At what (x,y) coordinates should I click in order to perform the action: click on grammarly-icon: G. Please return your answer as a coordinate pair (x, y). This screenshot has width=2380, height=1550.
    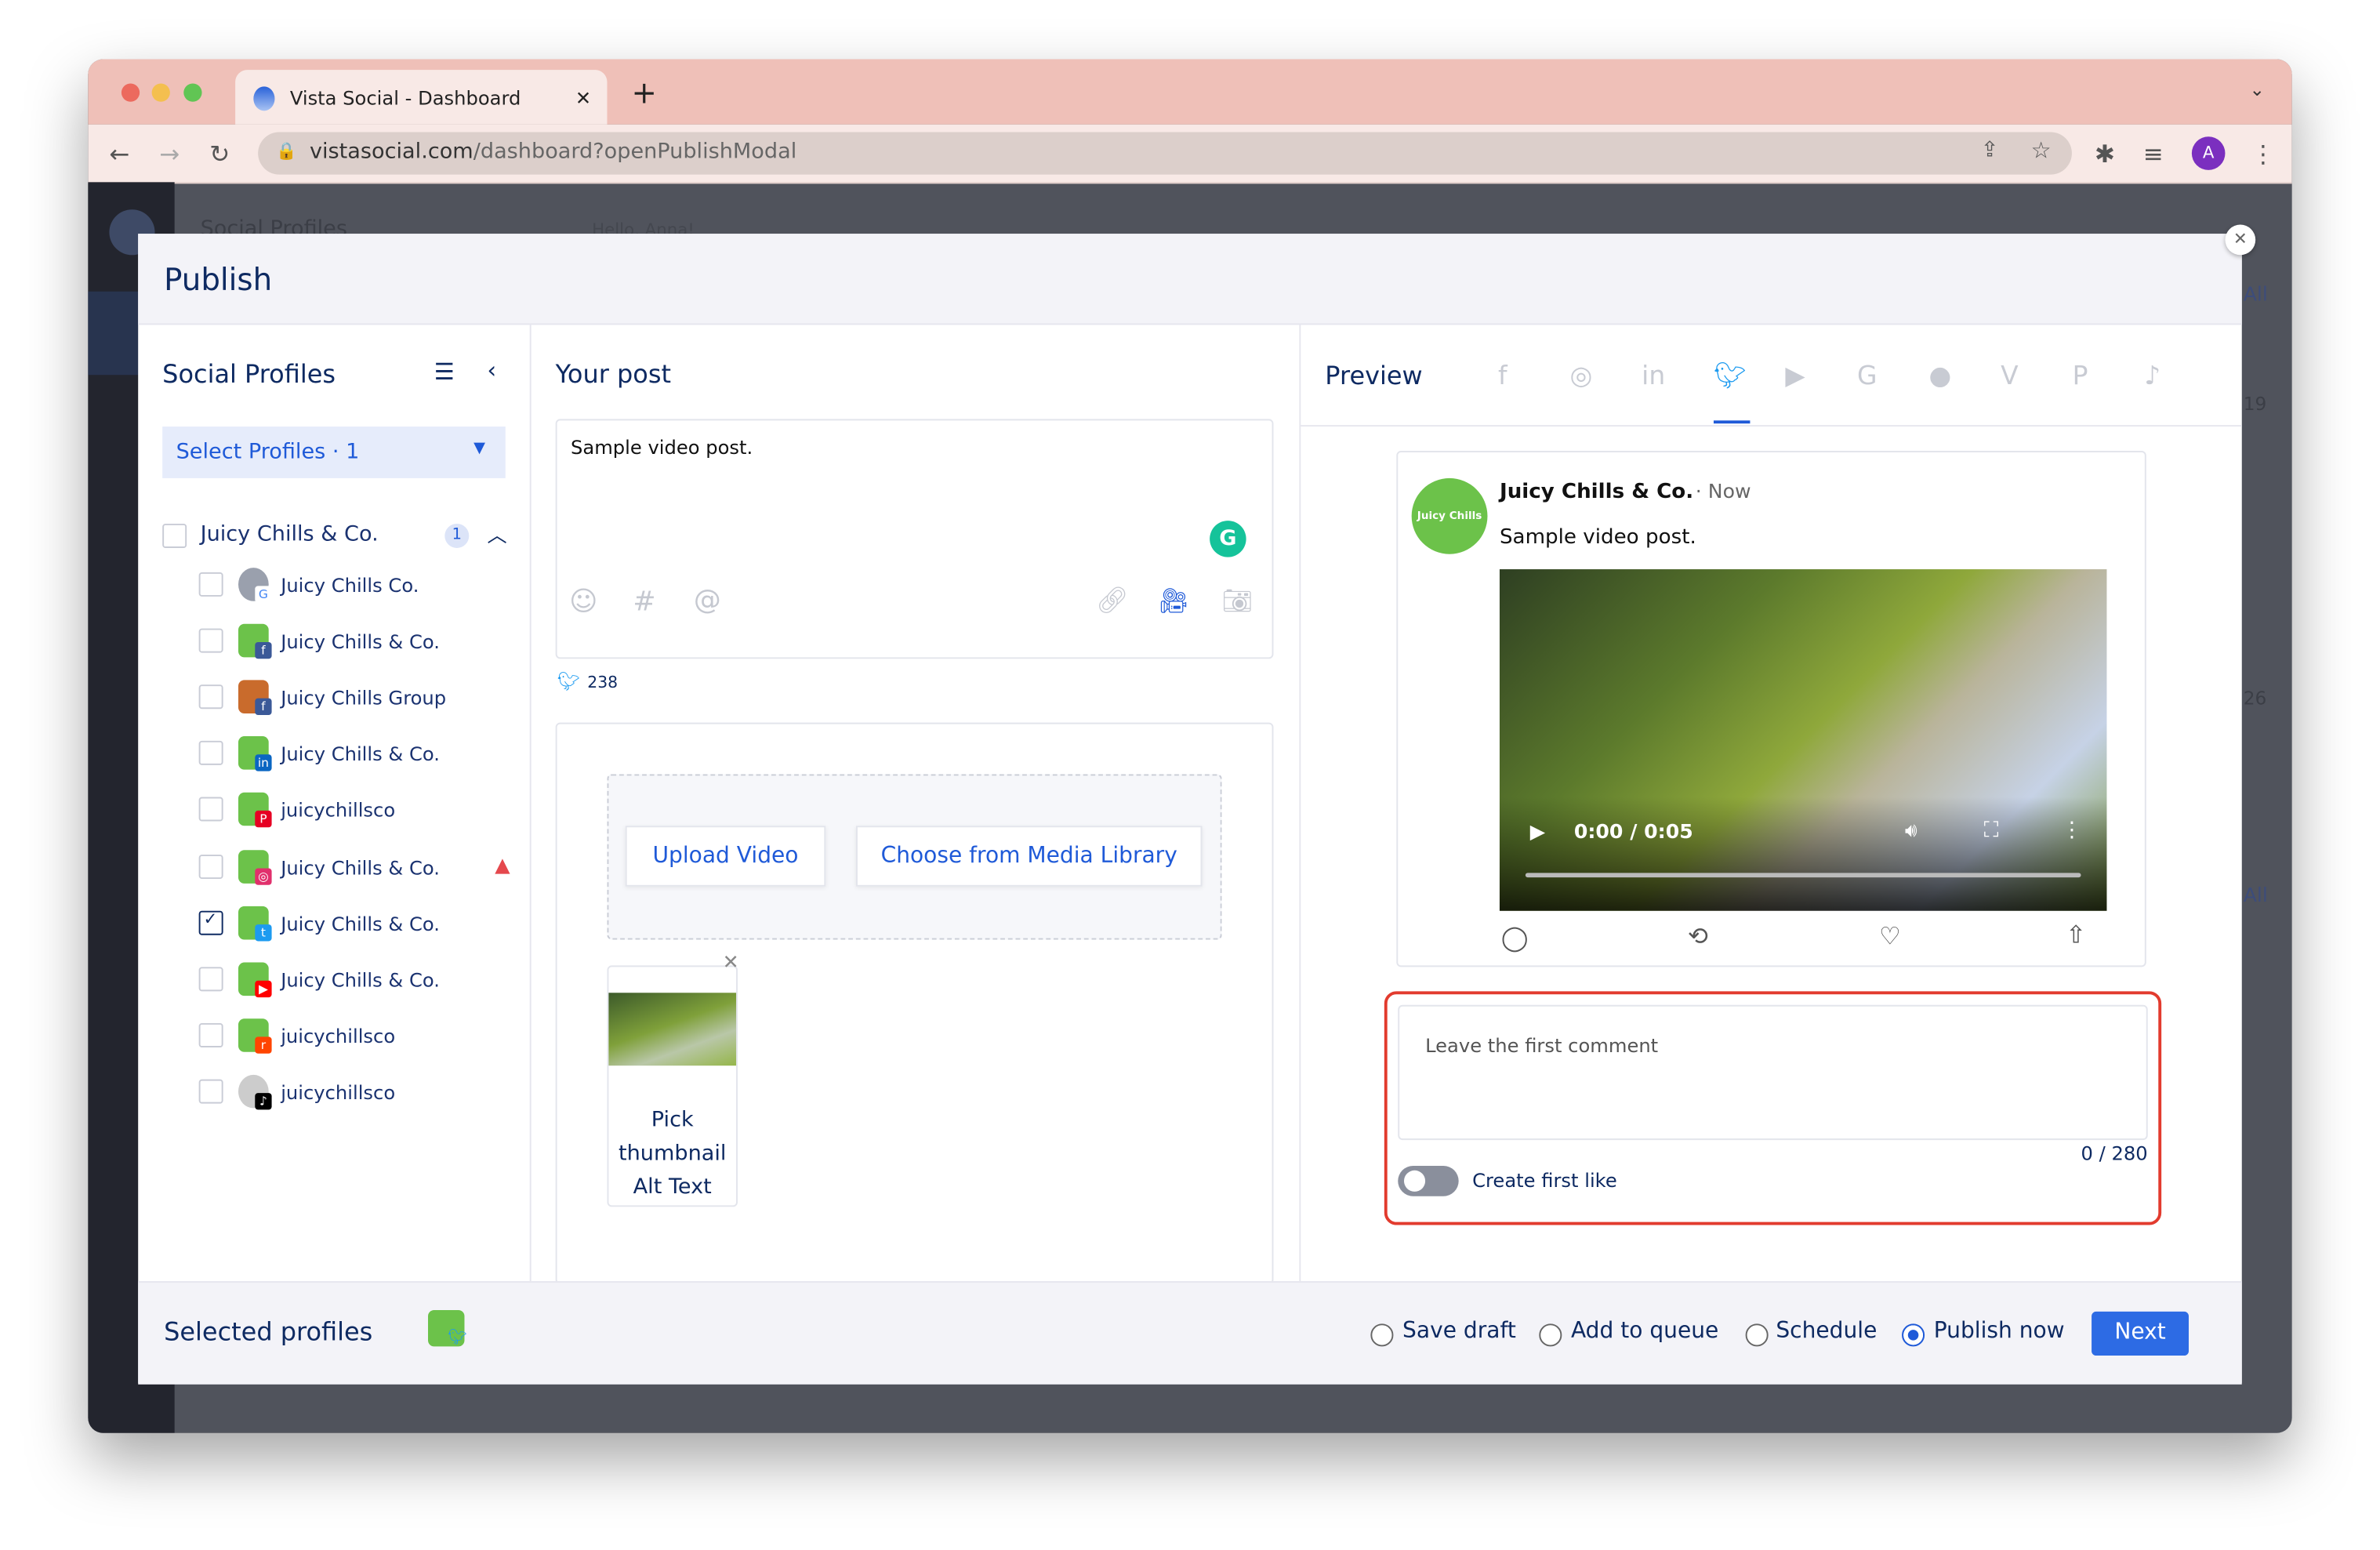
    Looking at the image, I should click on (1228, 539).